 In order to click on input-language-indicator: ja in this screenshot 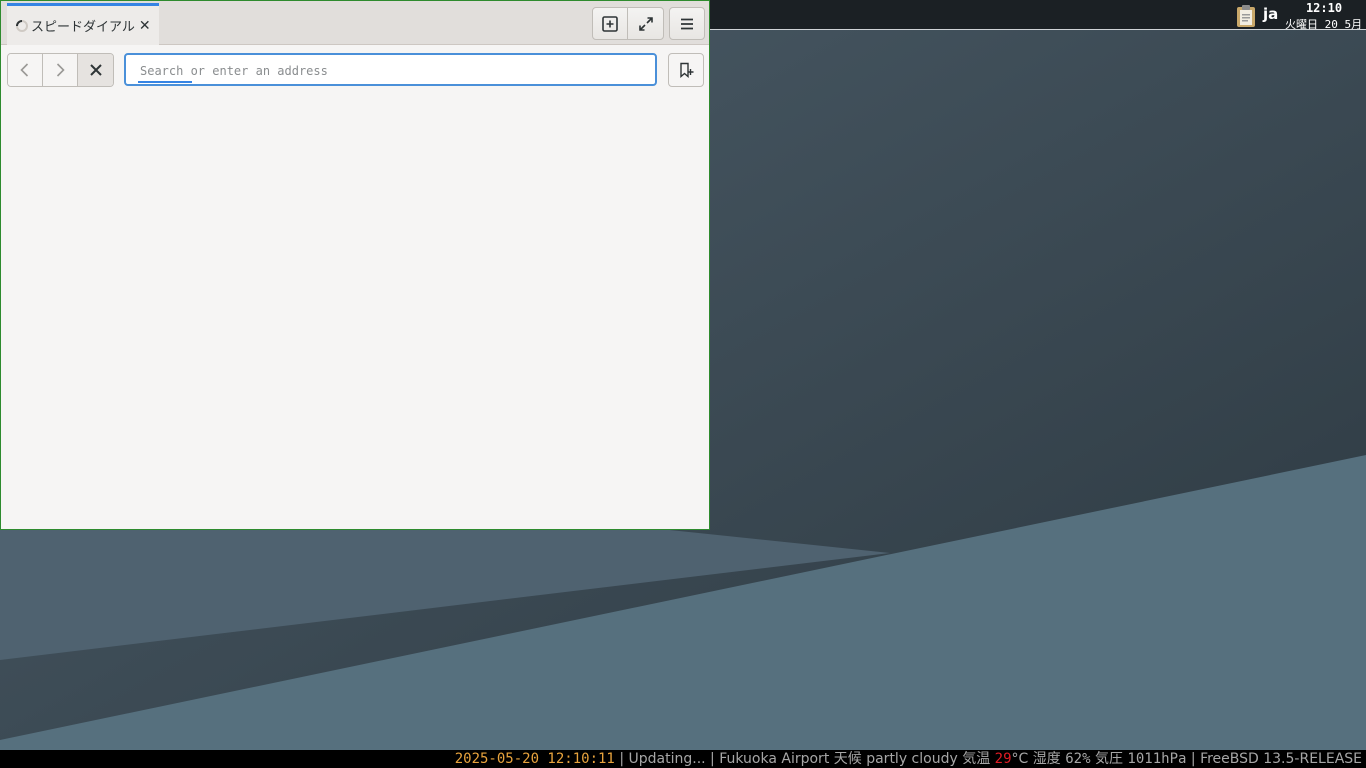, I will do `click(1270, 14)`.